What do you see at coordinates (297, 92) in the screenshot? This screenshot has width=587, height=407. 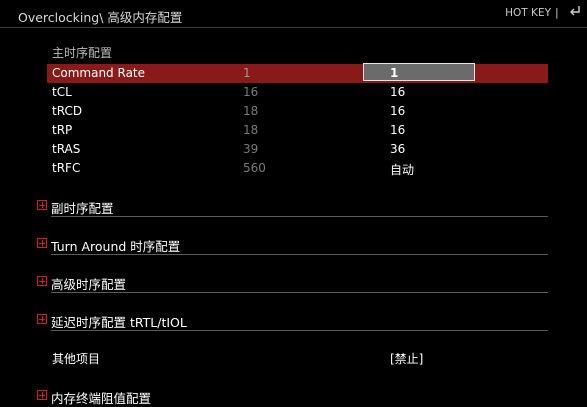 I see `timing-row-tcl: tCL 16 16` at bounding box center [297, 92].